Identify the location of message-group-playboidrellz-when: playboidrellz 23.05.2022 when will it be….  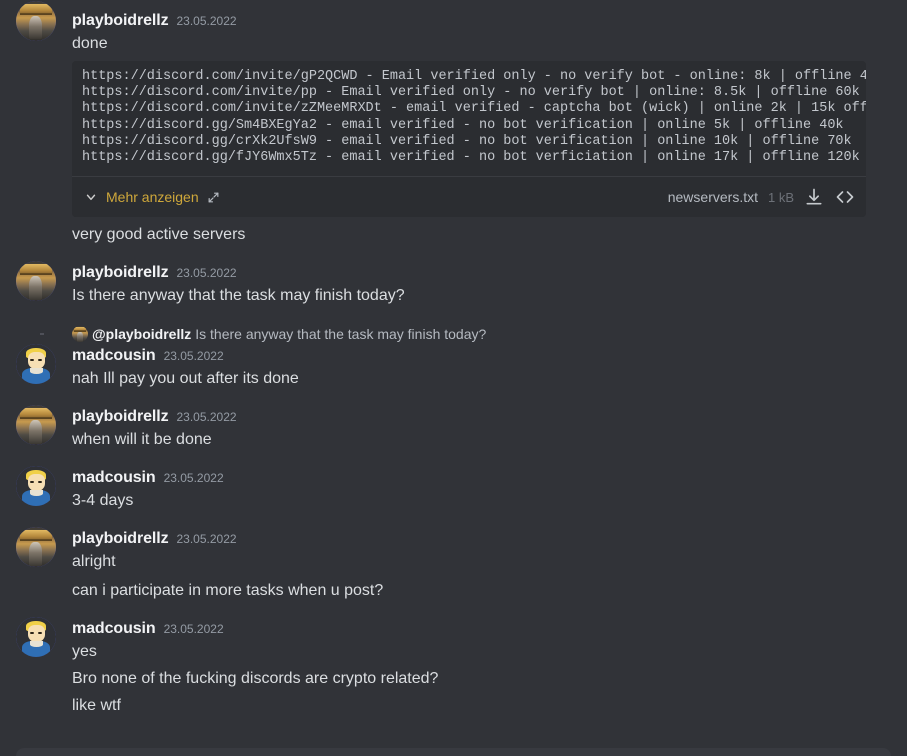
(453, 427).